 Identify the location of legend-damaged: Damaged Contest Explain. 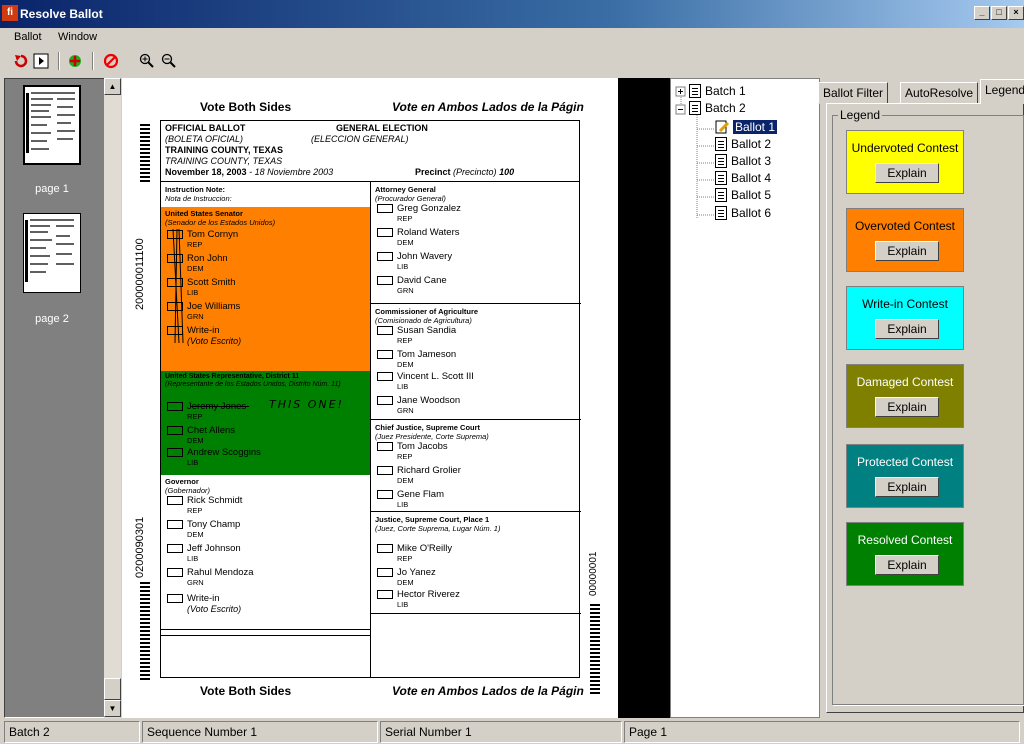
(905, 396).